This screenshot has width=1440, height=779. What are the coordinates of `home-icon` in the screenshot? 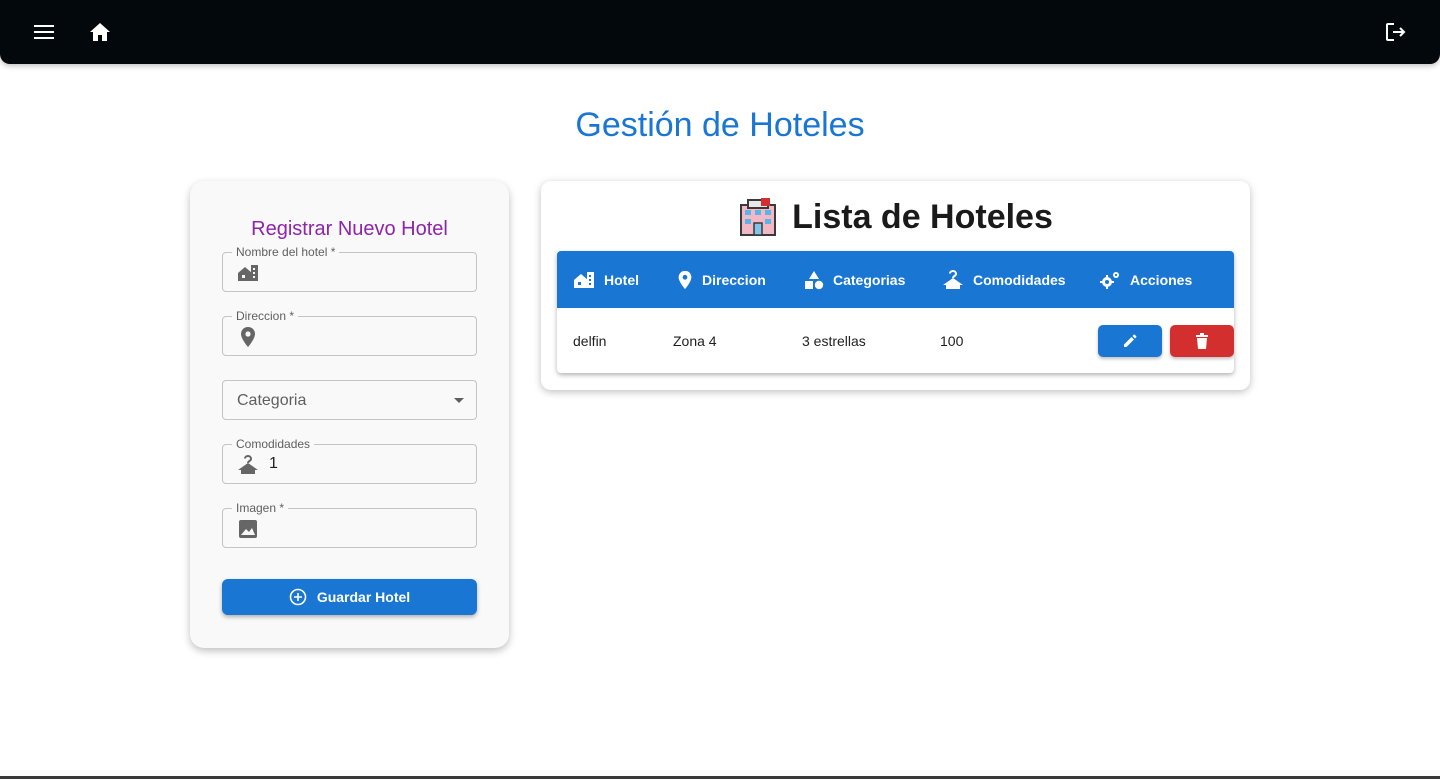 It's located at (100, 32).